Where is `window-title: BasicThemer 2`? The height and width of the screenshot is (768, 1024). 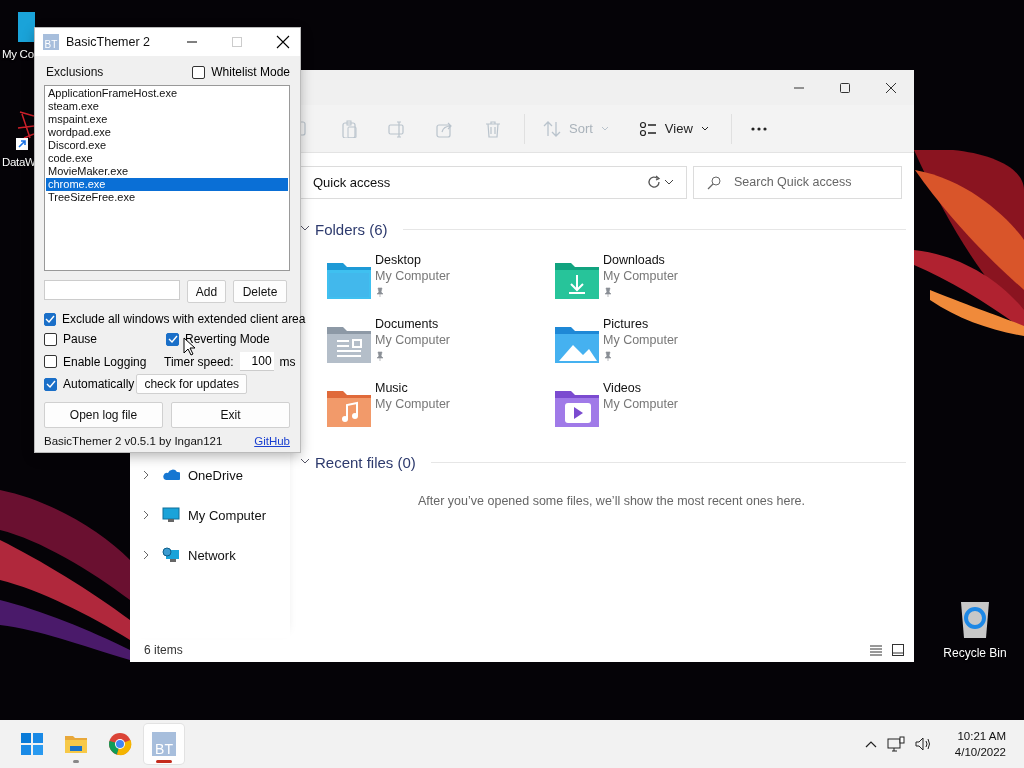
window-title: BasicThemer 2 is located at coordinates (109, 42).